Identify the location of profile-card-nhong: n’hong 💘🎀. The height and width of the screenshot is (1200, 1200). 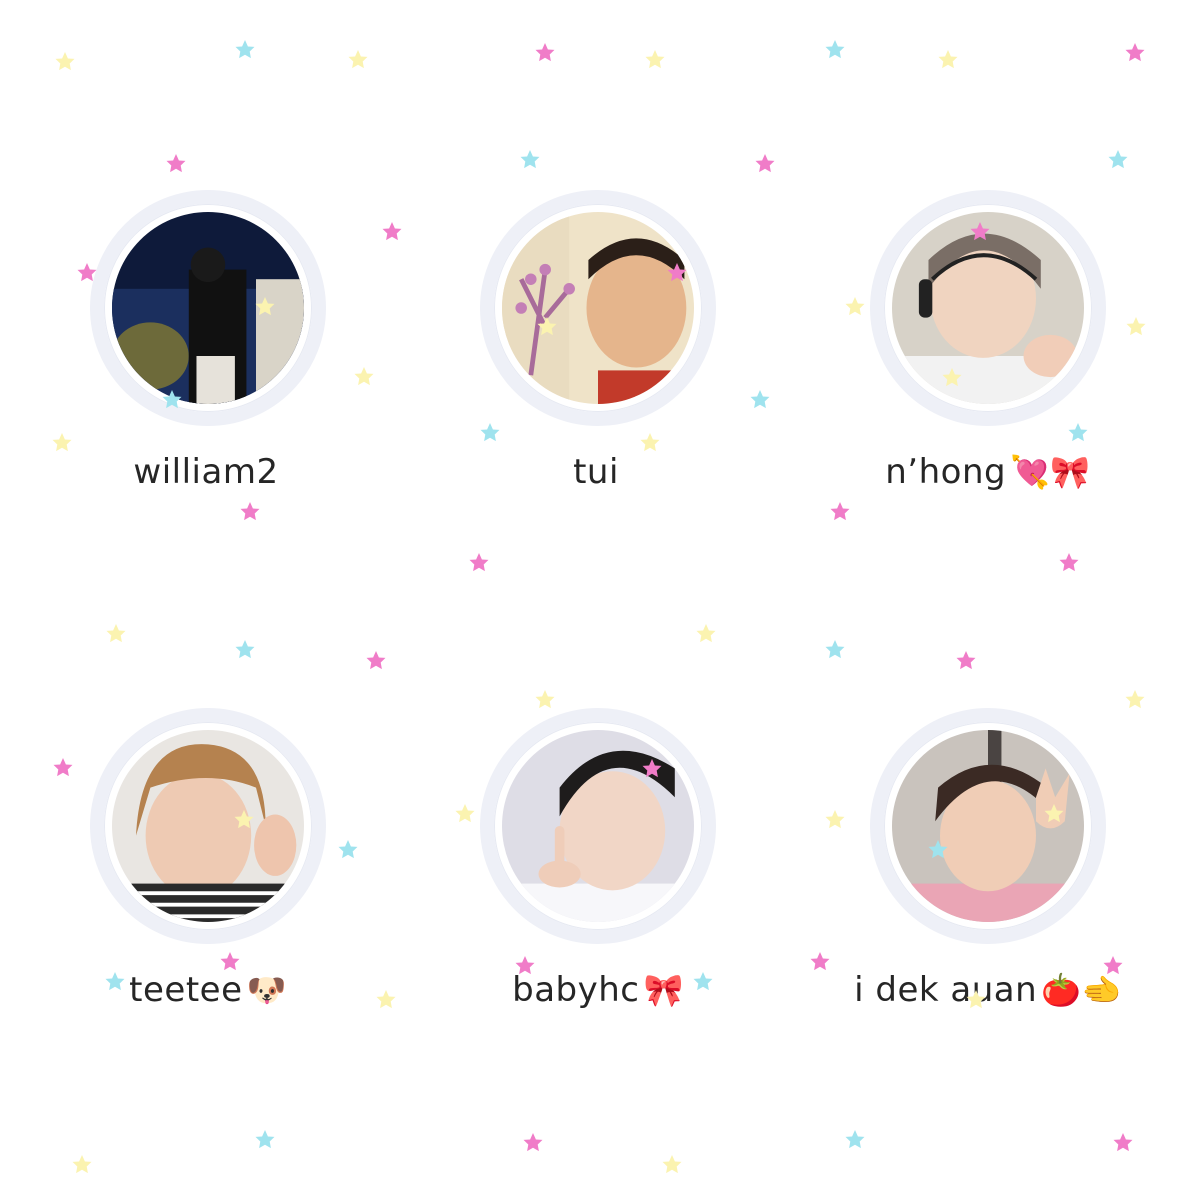
(988, 341).